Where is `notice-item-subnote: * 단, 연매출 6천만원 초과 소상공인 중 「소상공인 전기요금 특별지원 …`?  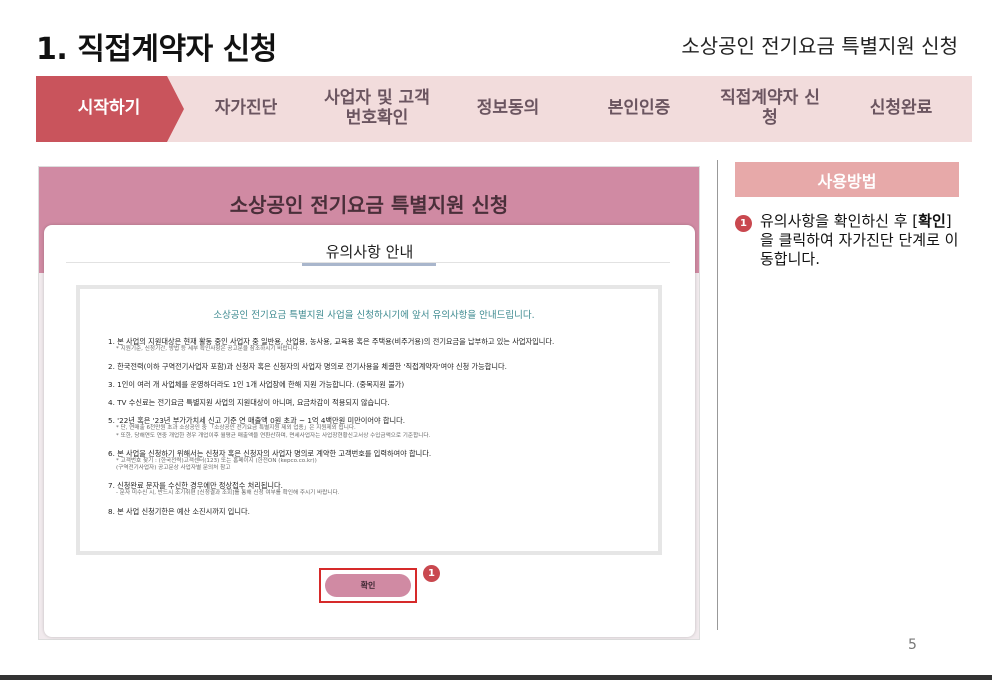 notice-item-subnote: * 단, 연매출 6천만원 초과 소상공인 중 「소상공인 전기요금 특별지원 … is located at coordinates (236, 428).